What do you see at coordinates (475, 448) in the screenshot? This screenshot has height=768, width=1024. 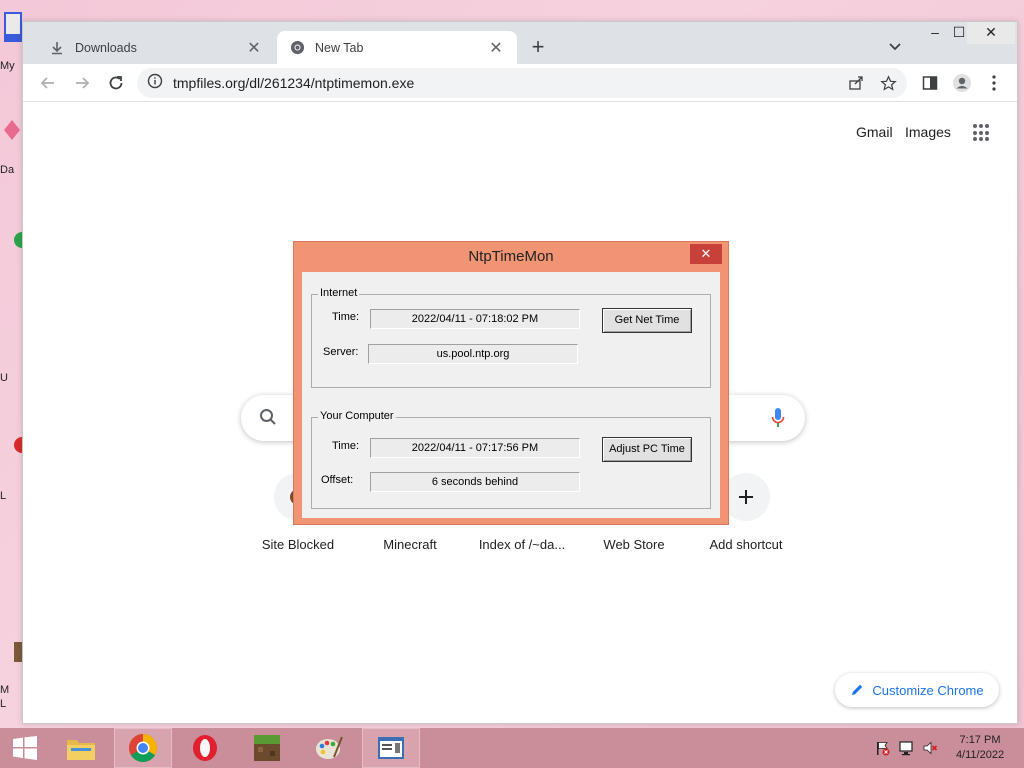 I see `pc-time-field: 2022/04/11 - 07:17:56 PM` at bounding box center [475, 448].